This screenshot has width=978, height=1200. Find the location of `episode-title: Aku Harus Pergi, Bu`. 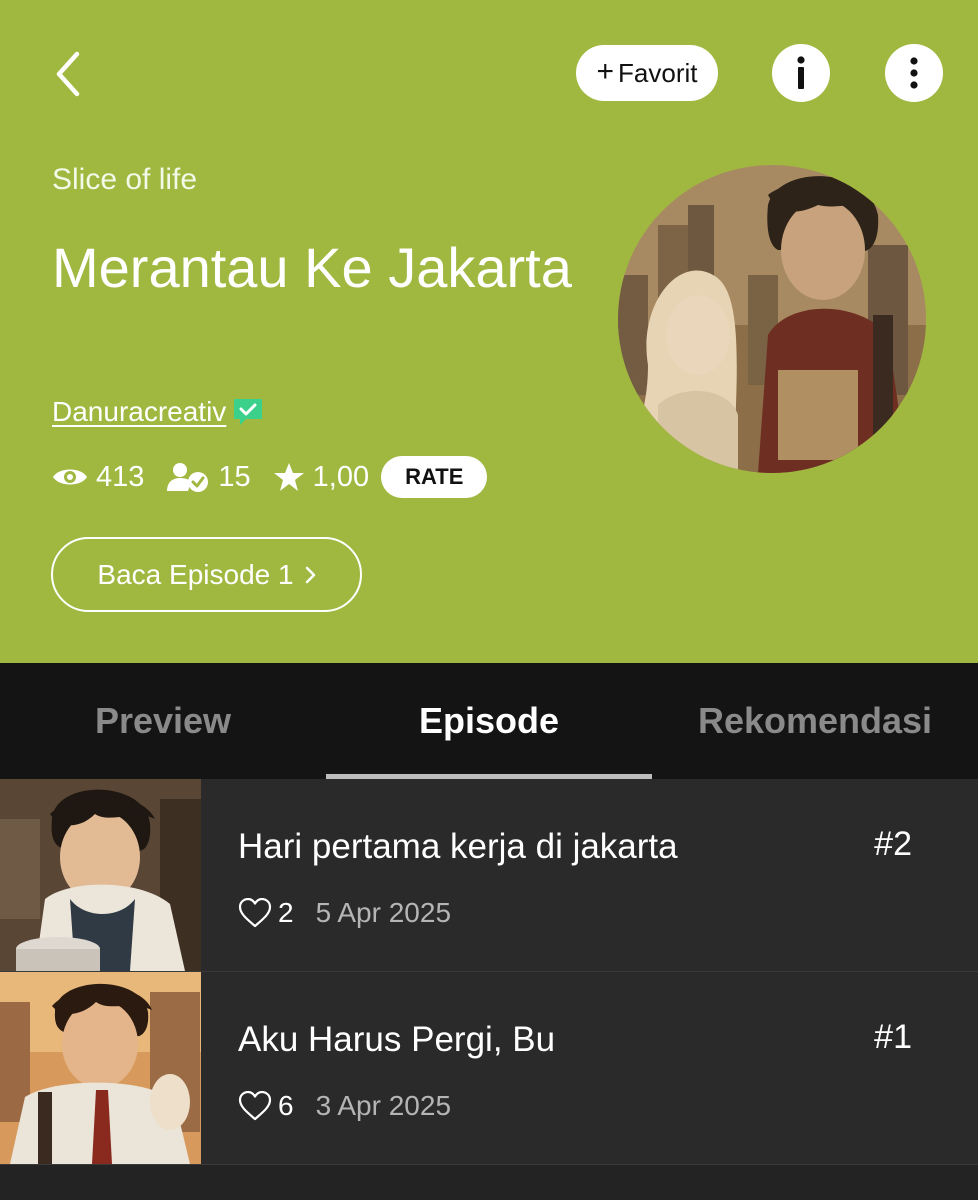

episode-title: Aku Harus Pergi, Bu is located at coordinates (397, 1039).